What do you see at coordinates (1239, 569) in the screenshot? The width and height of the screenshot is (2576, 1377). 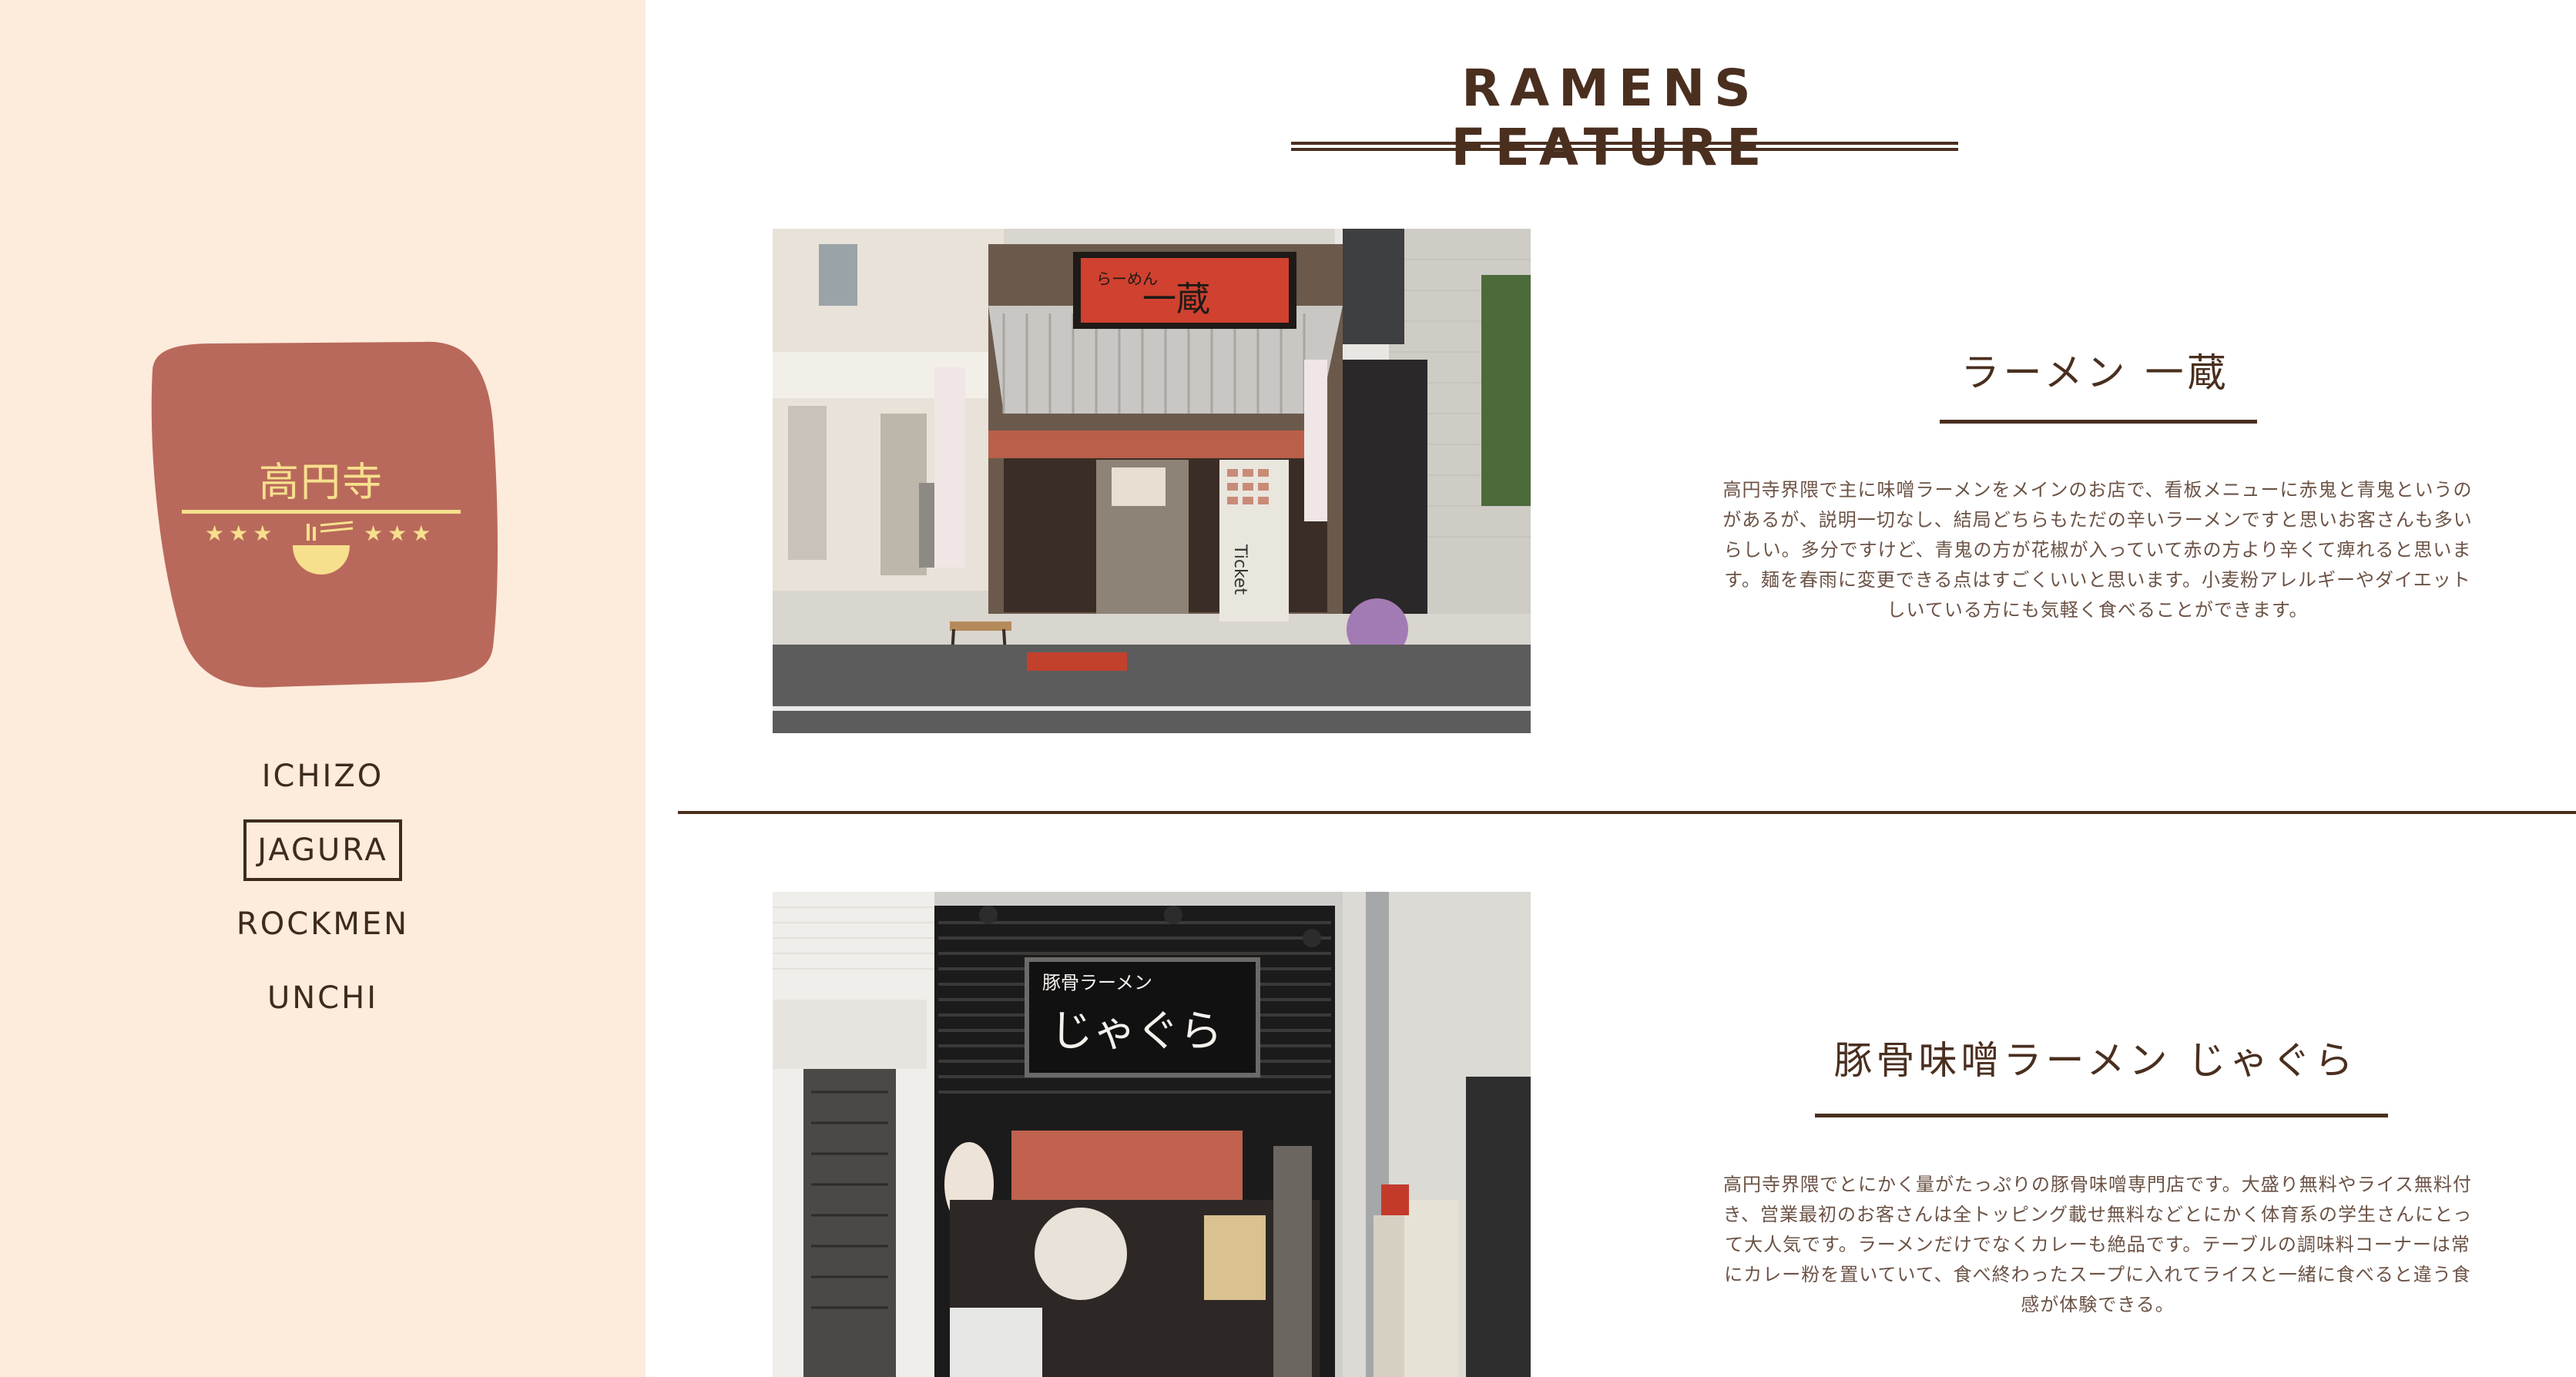 I see `ticket-text: Ticket` at bounding box center [1239, 569].